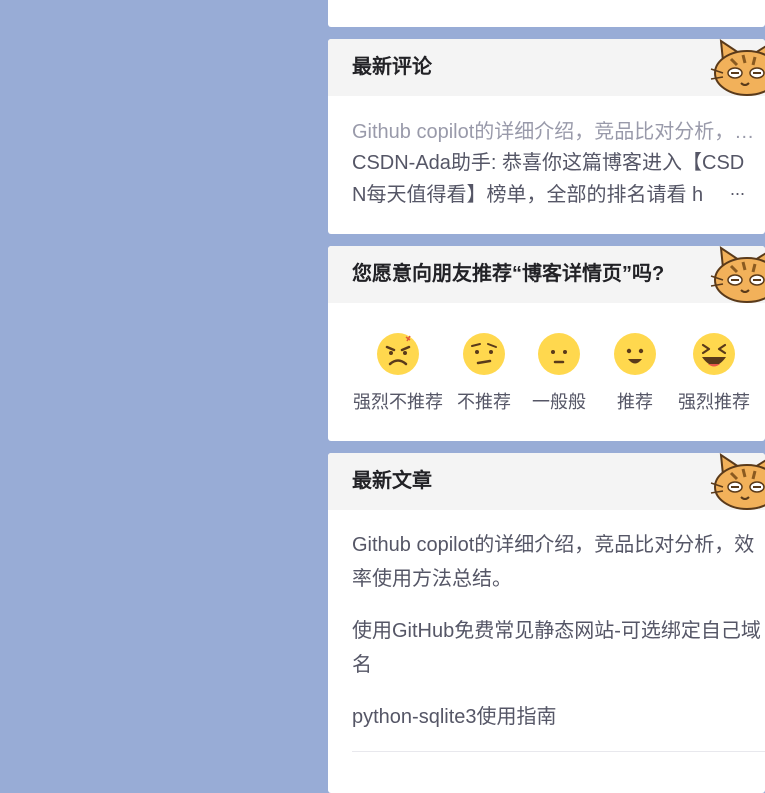 This screenshot has width=765, height=793. I want to click on recommend-option-yes: 推荐, so click(635, 373).